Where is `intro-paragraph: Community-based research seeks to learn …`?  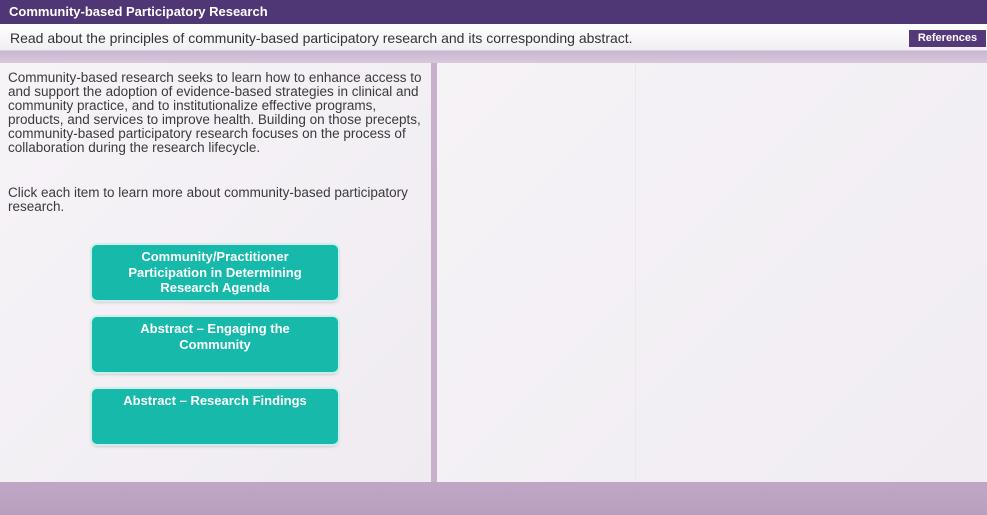
intro-paragraph: Community-based research seeks to learn … is located at coordinates (215, 112).